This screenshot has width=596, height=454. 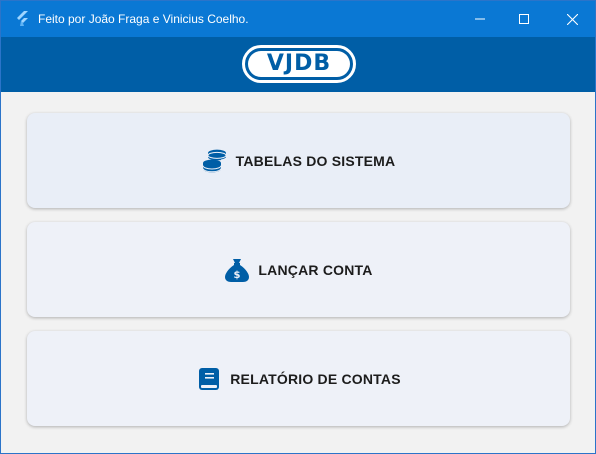 What do you see at coordinates (315, 269) in the screenshot?
I see `card-label: LANÇAR CONTA` at bounding box center [315, 269].